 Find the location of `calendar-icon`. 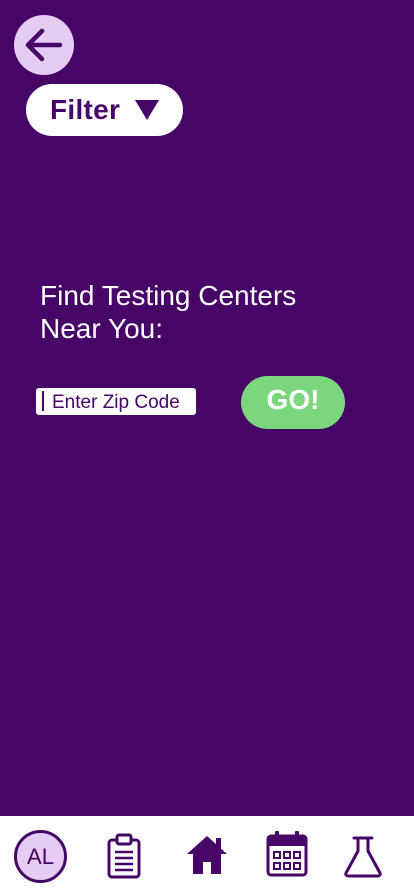

calendar-icon is located at coordinates (287, 854).